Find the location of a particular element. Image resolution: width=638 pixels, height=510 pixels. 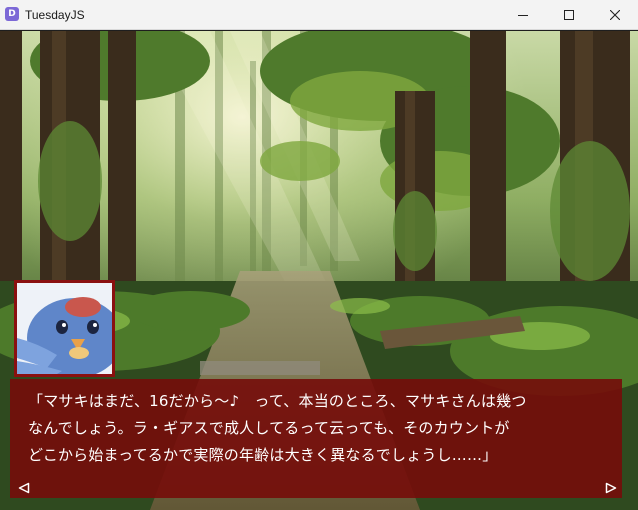

minimize-icon is located at coordinates (523, 15).